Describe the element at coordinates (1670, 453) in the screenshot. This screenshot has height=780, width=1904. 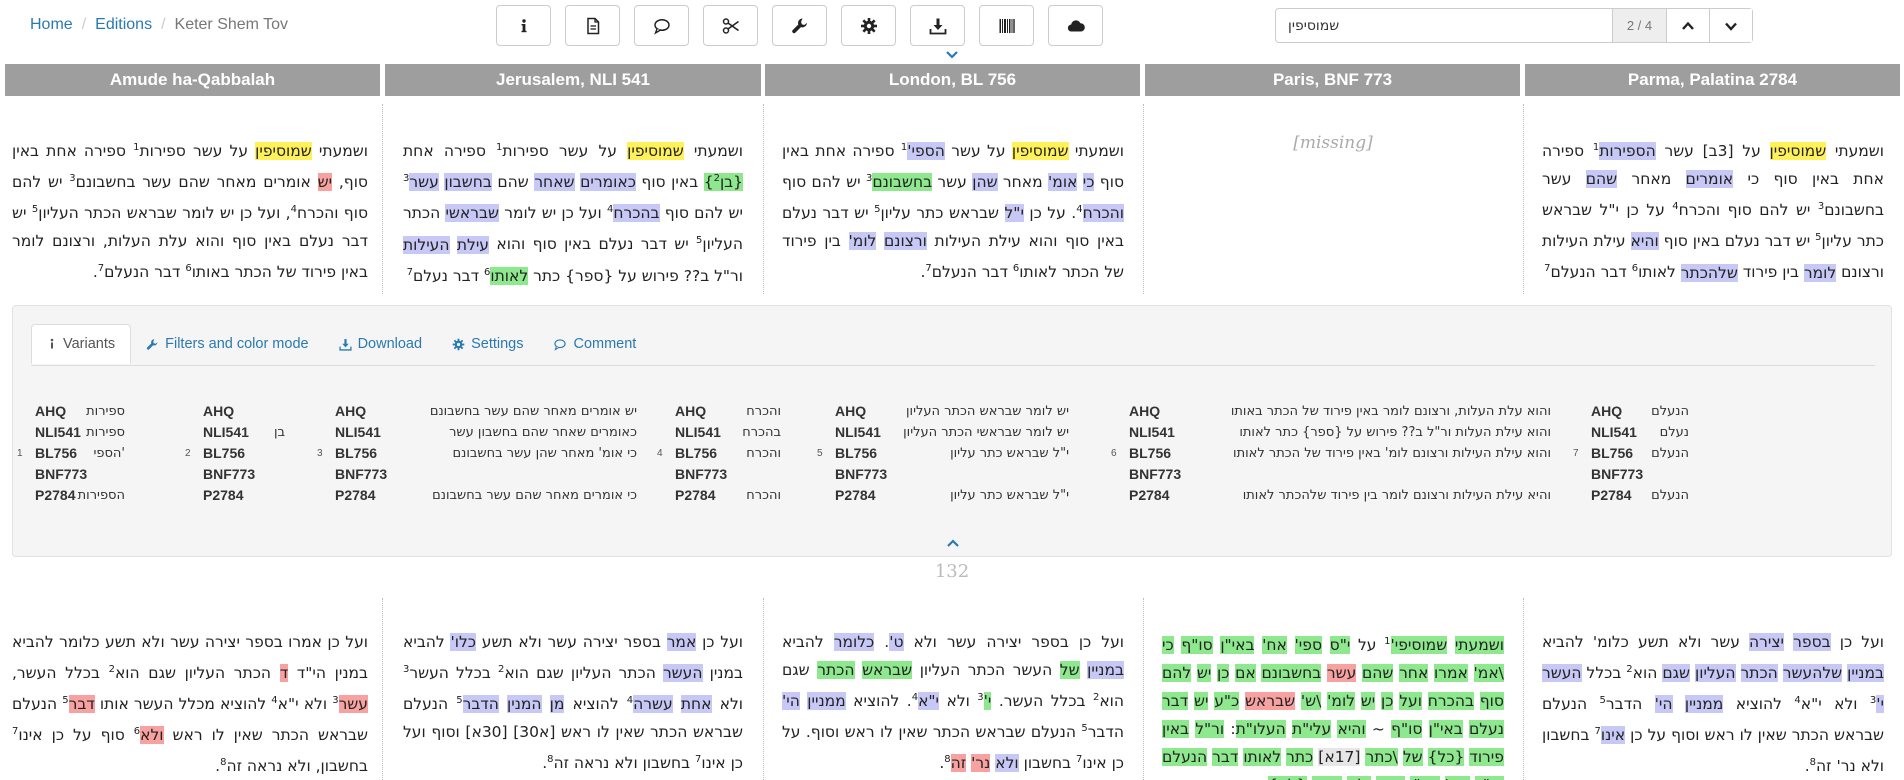
I see `variant-reading: הנעלם` at that location.